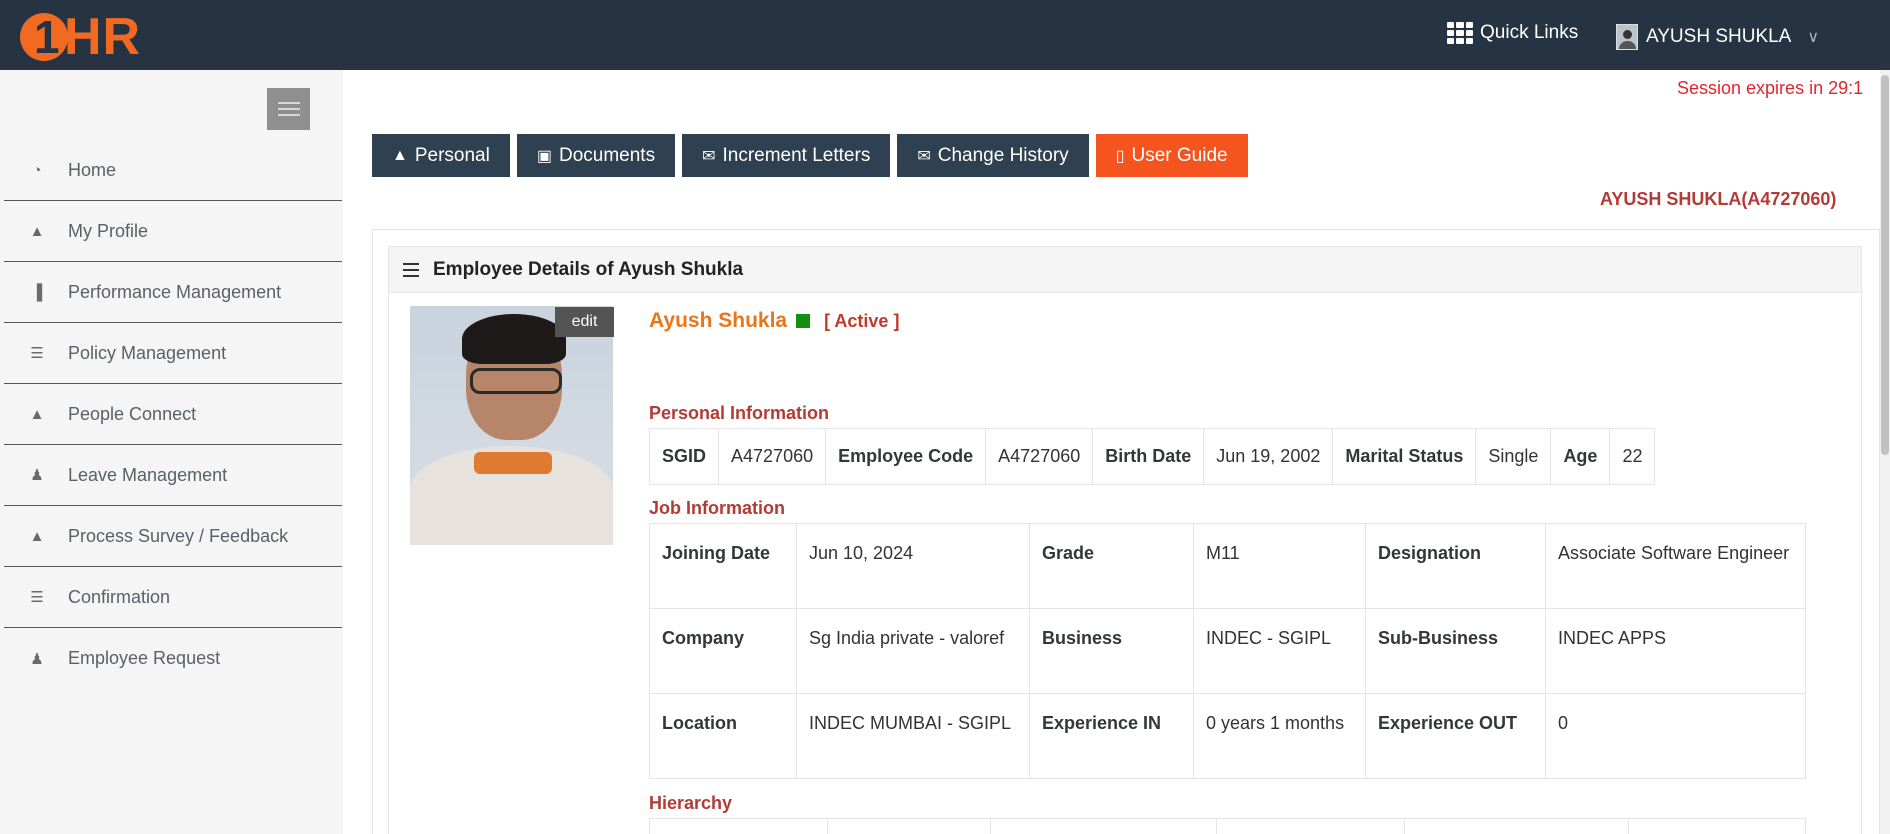 The width and height of the screenshot is (1890, 834). I want to click on sidebar-item-label: Policy Management, so click(147, 352).